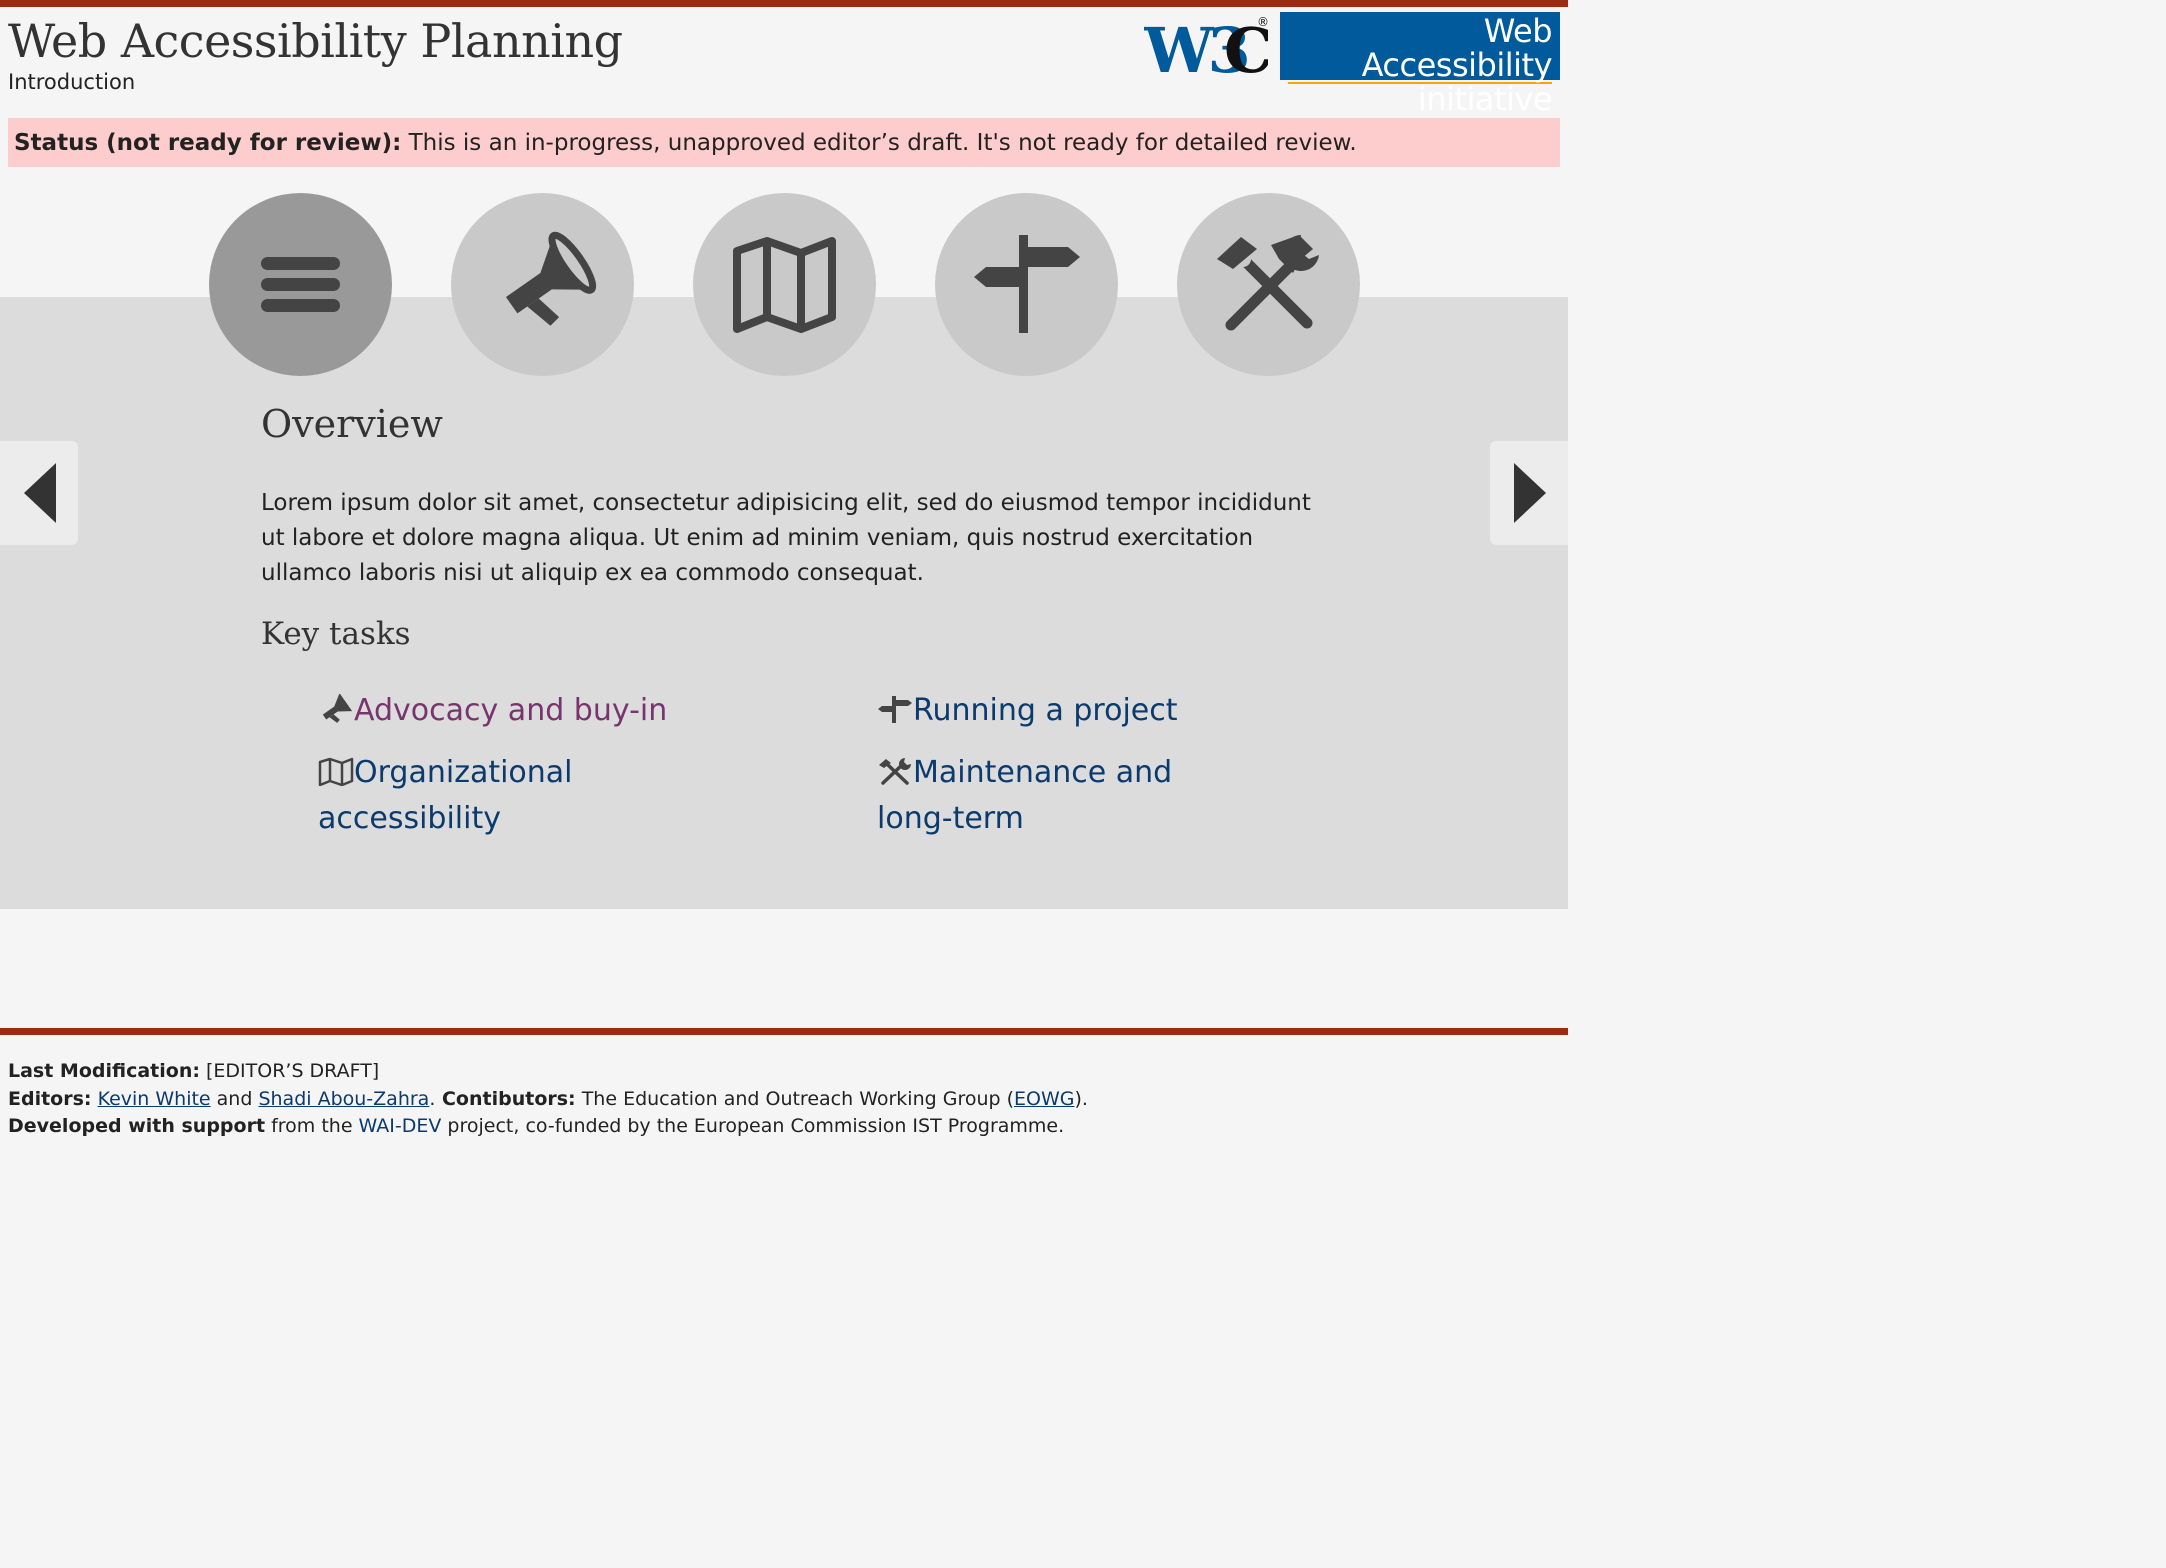  Describe the element at coordinates (784, 3) in the screenshot. I see `top-accent-bar` at that location.